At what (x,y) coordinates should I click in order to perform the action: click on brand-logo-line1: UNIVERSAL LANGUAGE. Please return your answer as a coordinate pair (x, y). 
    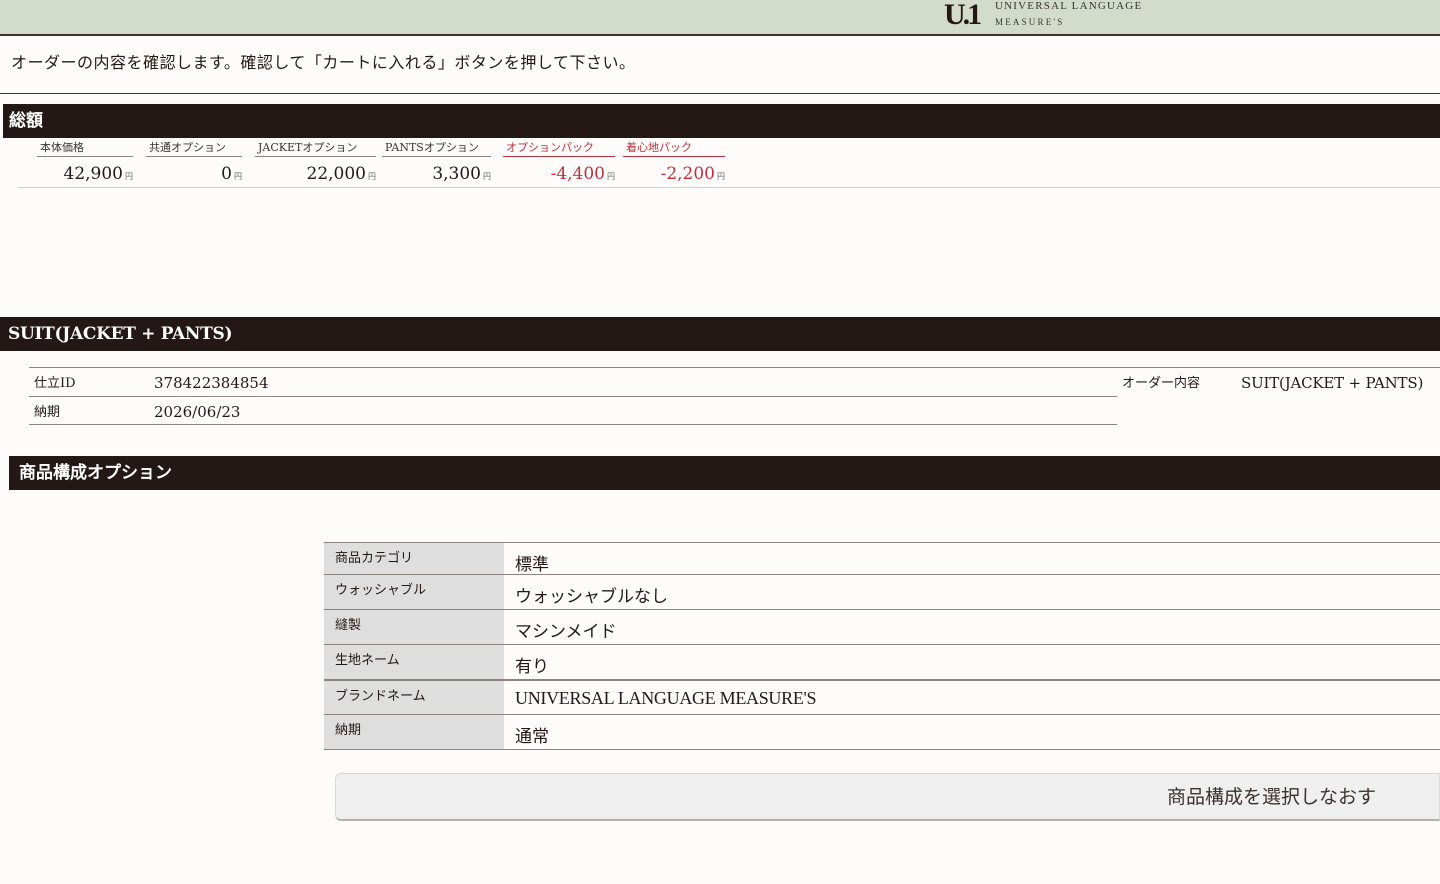
    Looking at the image, I should click on (1069, 6).